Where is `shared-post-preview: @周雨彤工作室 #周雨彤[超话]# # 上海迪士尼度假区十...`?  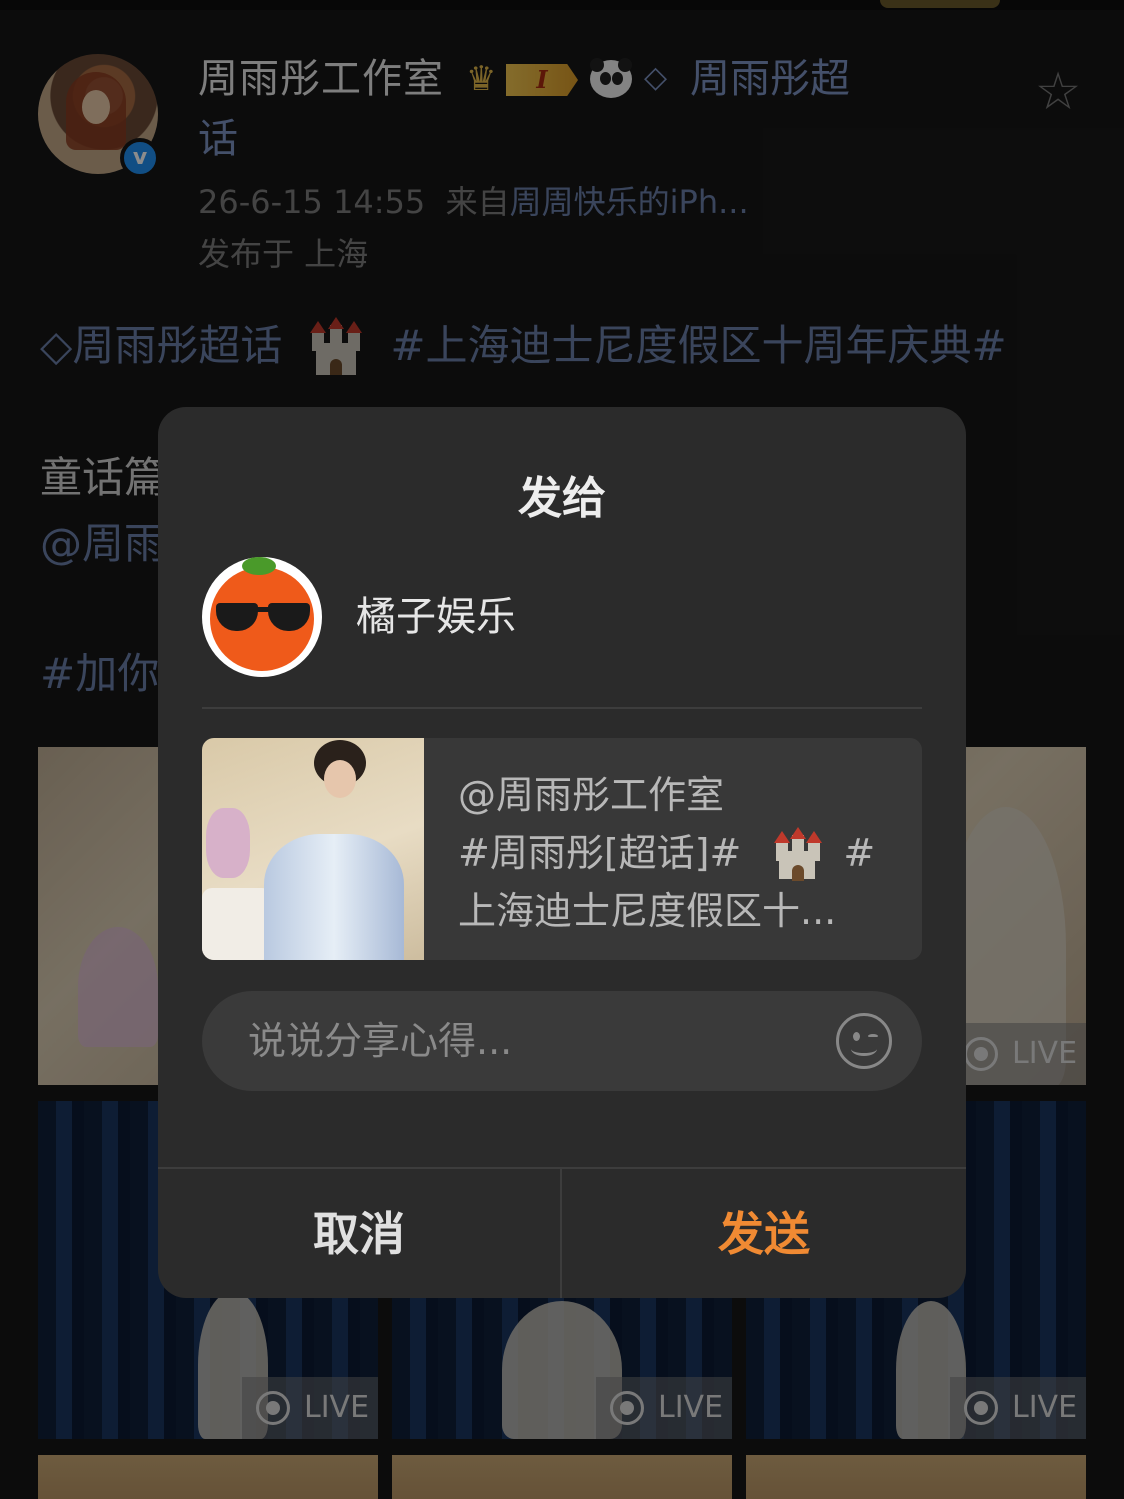
shared-post-preview: @周雨彤工作室 #周雨彤[超话]# # 上海迪士尼度假区十... is located at coordinates (562, 849).